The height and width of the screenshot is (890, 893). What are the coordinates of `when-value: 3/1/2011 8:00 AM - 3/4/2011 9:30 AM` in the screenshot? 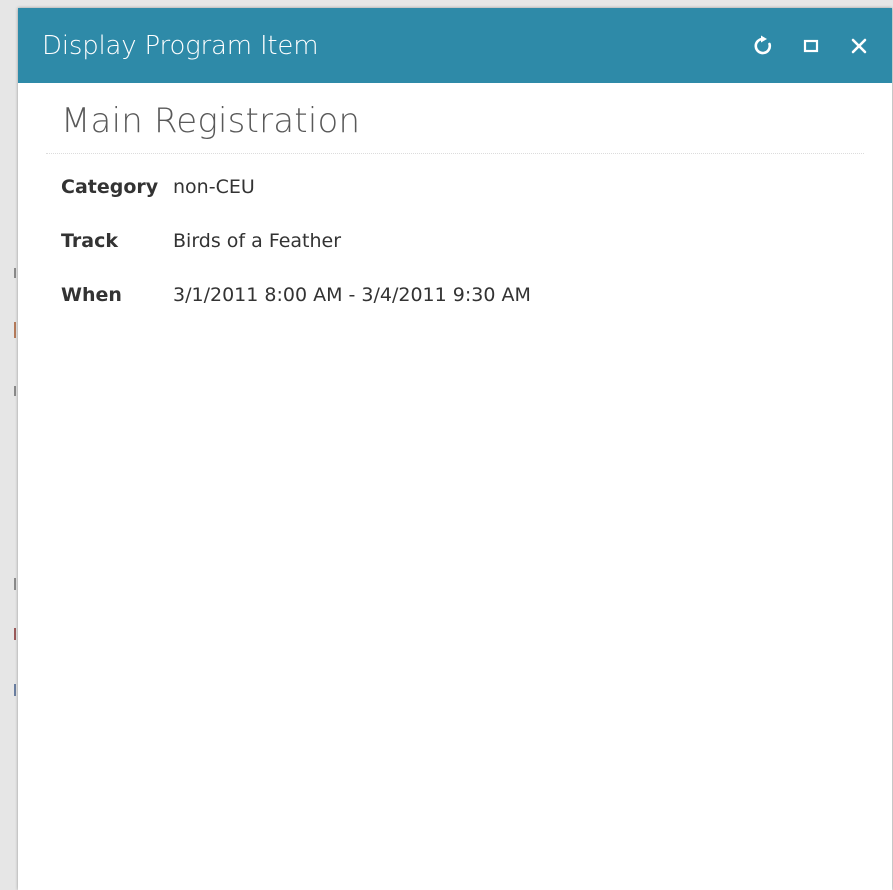 It's located at (352, 295).